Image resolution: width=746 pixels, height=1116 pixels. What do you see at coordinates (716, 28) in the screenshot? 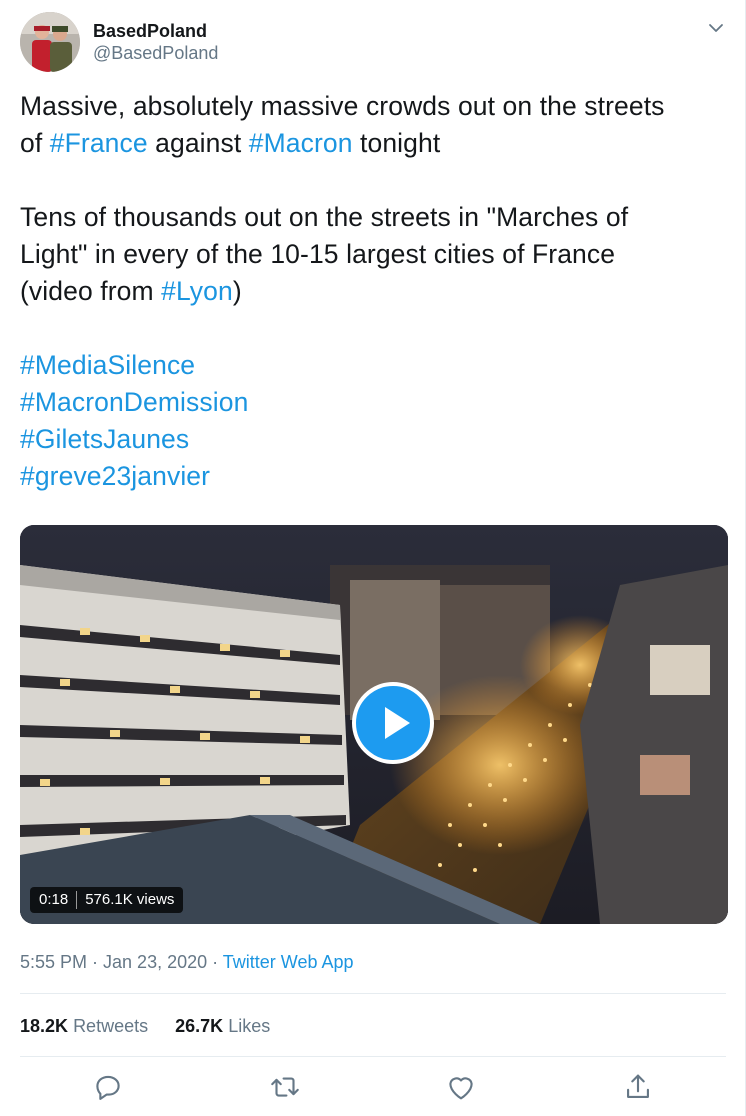
I see `chevron-down-icon` at bounding box center [716, 28].